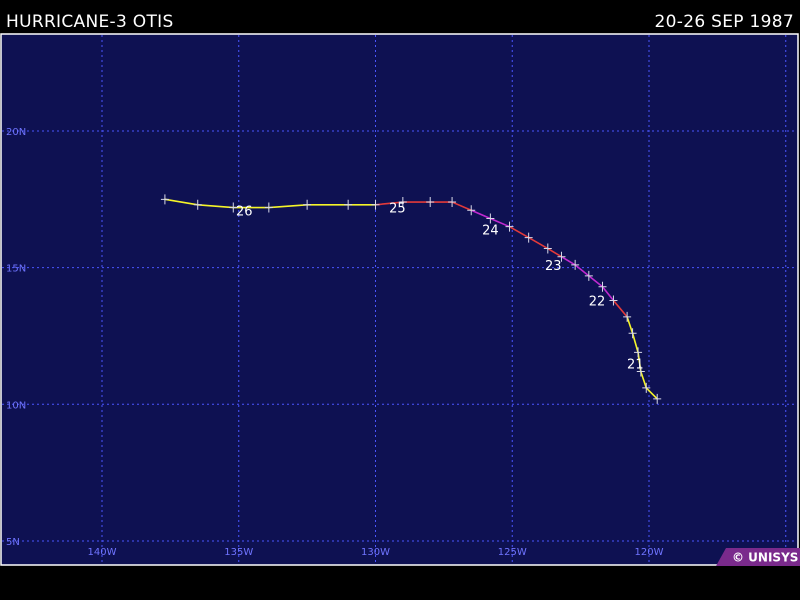  What do you see at coordinates (512, 552) in the screenshot?
I see `lon-label: 125W` at bounding box center [512, 552].